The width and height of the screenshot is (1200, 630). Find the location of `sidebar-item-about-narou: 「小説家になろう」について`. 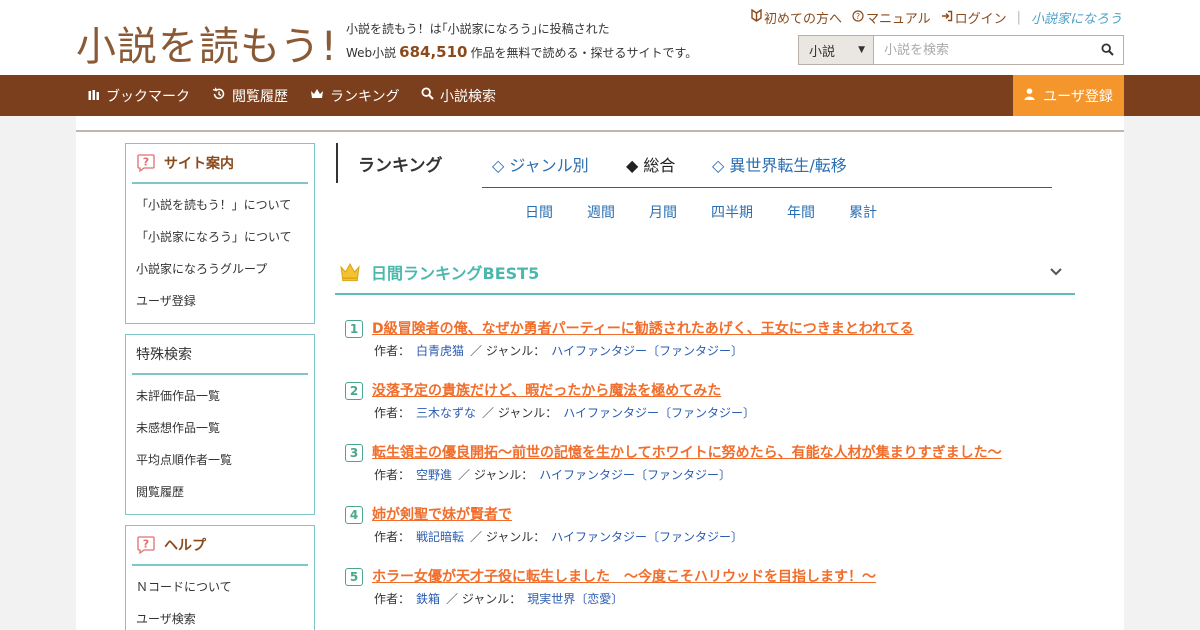

sidebar-item-about-narou: 「小説家になろう」について is located at coordinates (225, 236).